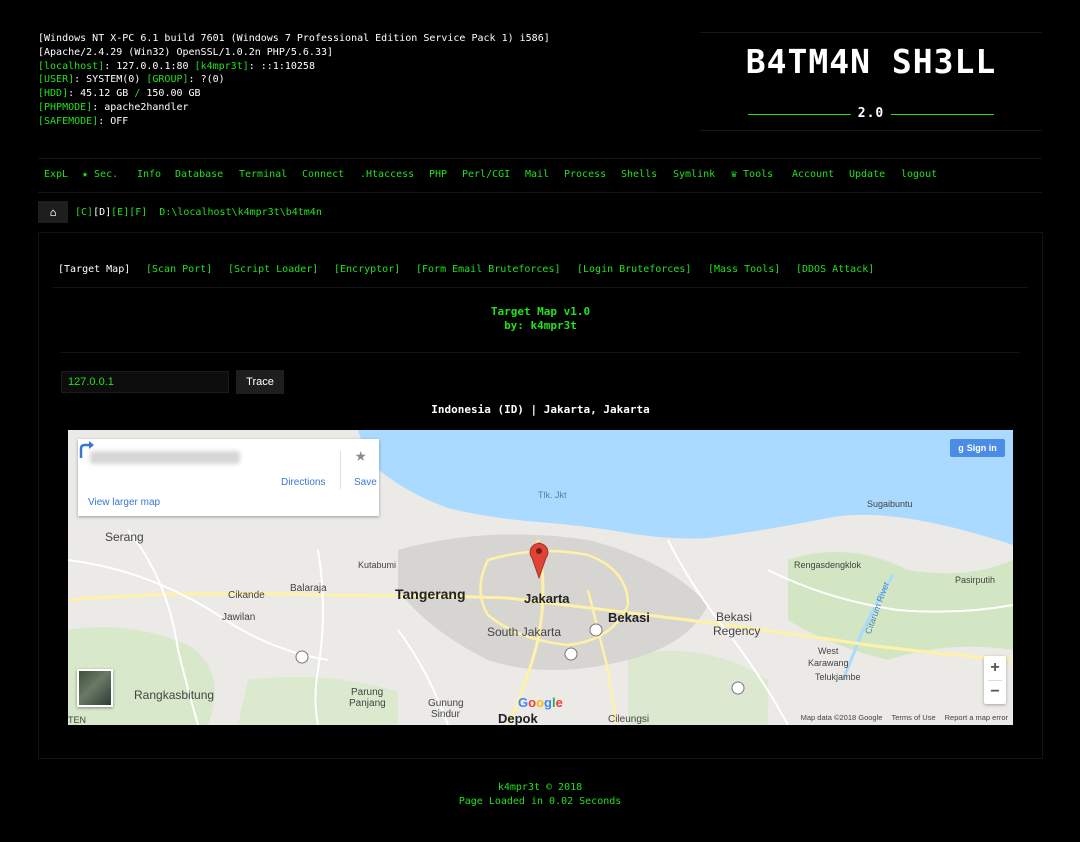 The width and height of the screenshot is (1080, 842). Describe the element at coordinates (737, 631) in the screenshot. I see `map-place-label: Regency` at that location.